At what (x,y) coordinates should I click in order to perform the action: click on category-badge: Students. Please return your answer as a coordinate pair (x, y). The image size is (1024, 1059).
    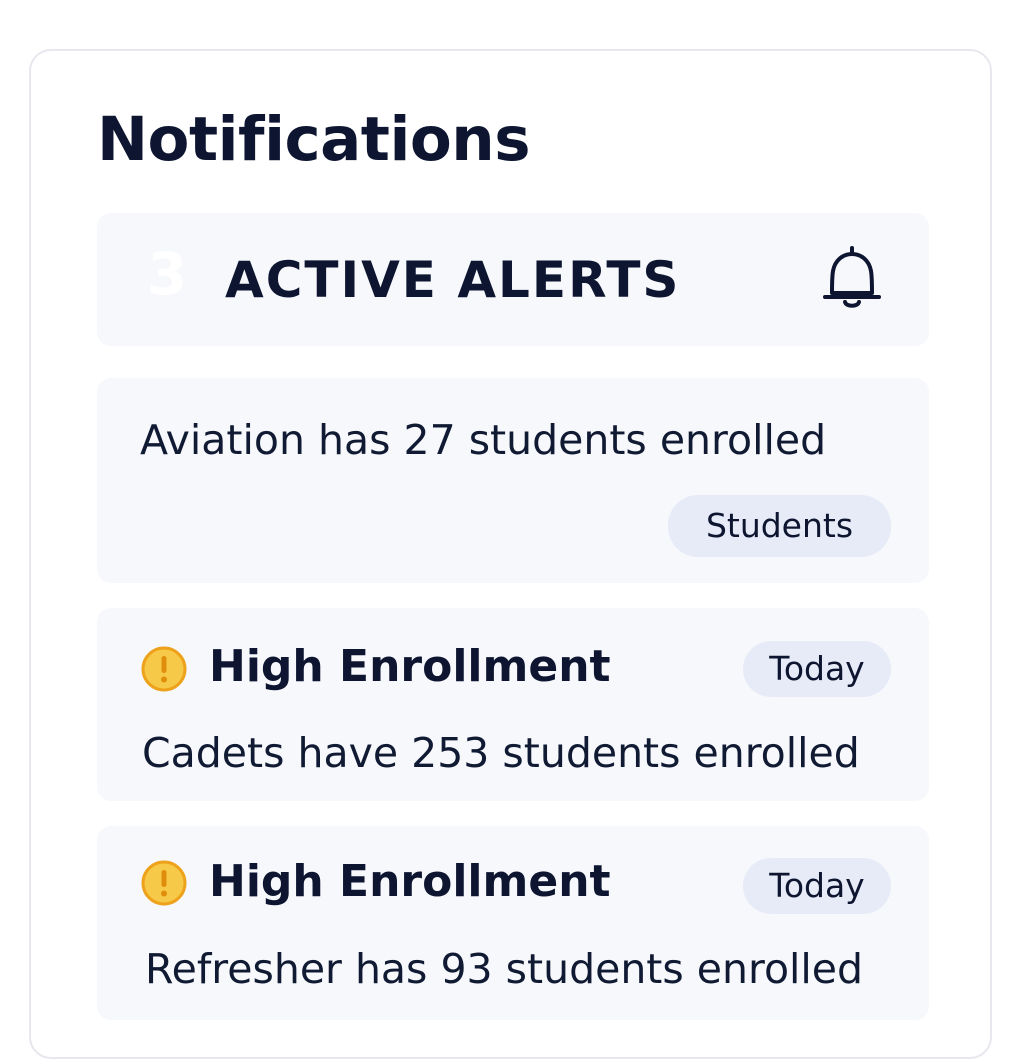
    Looking at the image, I should click on (779, 526).